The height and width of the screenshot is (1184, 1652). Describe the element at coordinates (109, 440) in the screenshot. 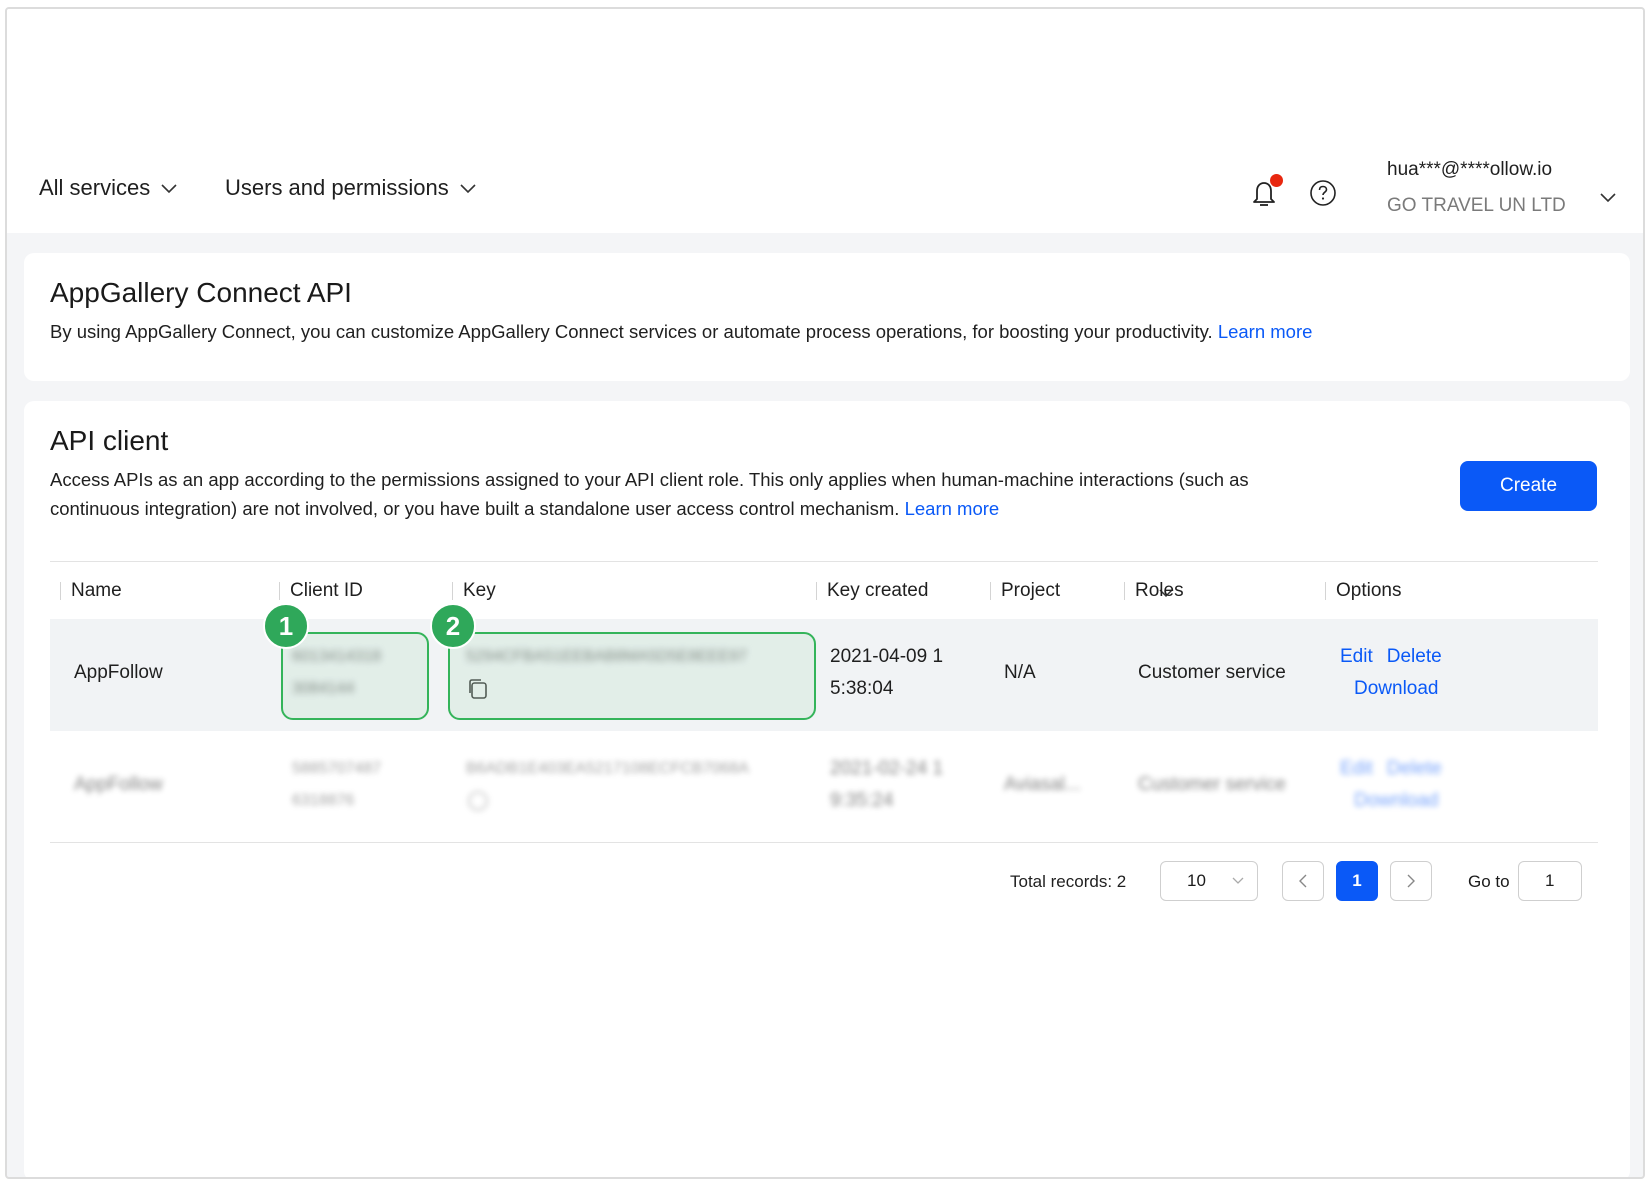

I see `section-title: API client` at that location.